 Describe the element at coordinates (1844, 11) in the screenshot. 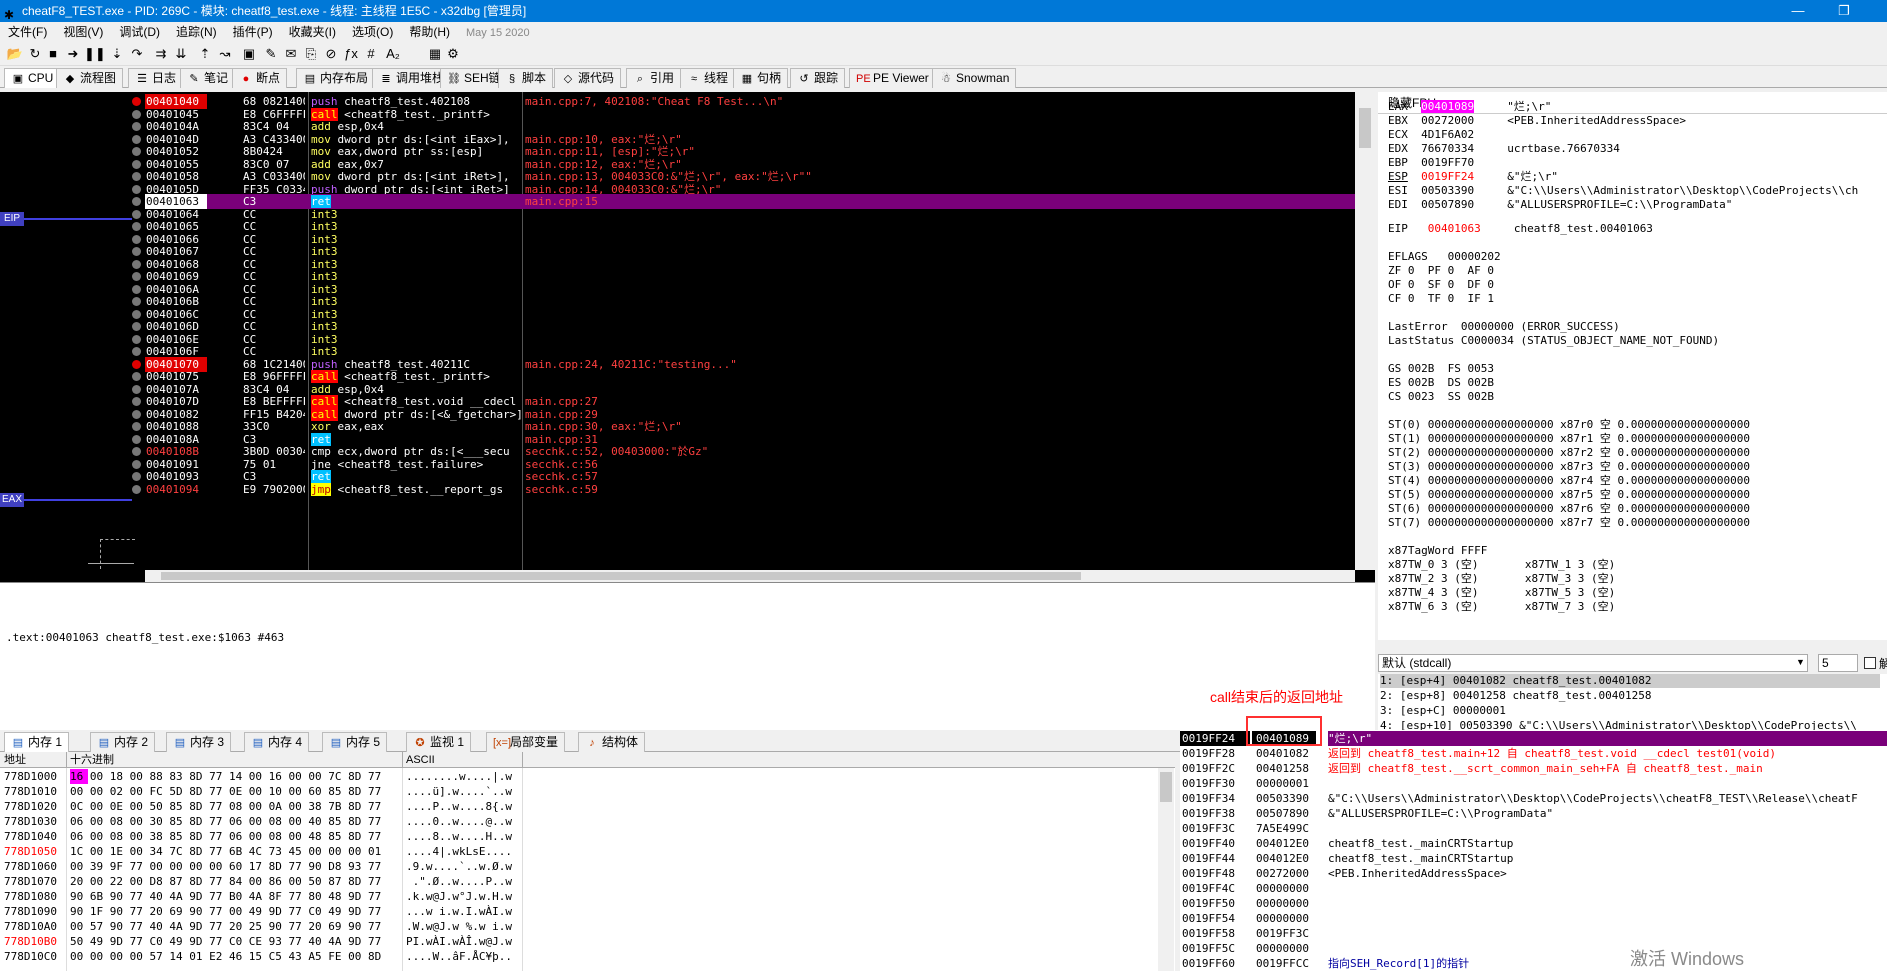

I see `maximize-button: ❐` at that location.